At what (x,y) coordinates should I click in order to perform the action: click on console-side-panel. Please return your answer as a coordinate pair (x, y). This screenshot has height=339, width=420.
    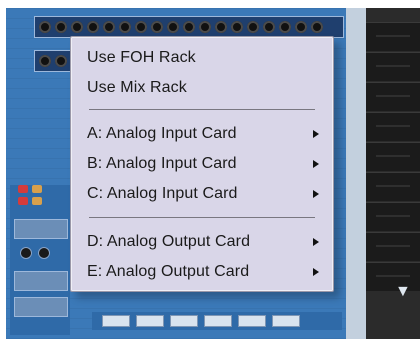
    Looking at the image, I should click on (356, 173).